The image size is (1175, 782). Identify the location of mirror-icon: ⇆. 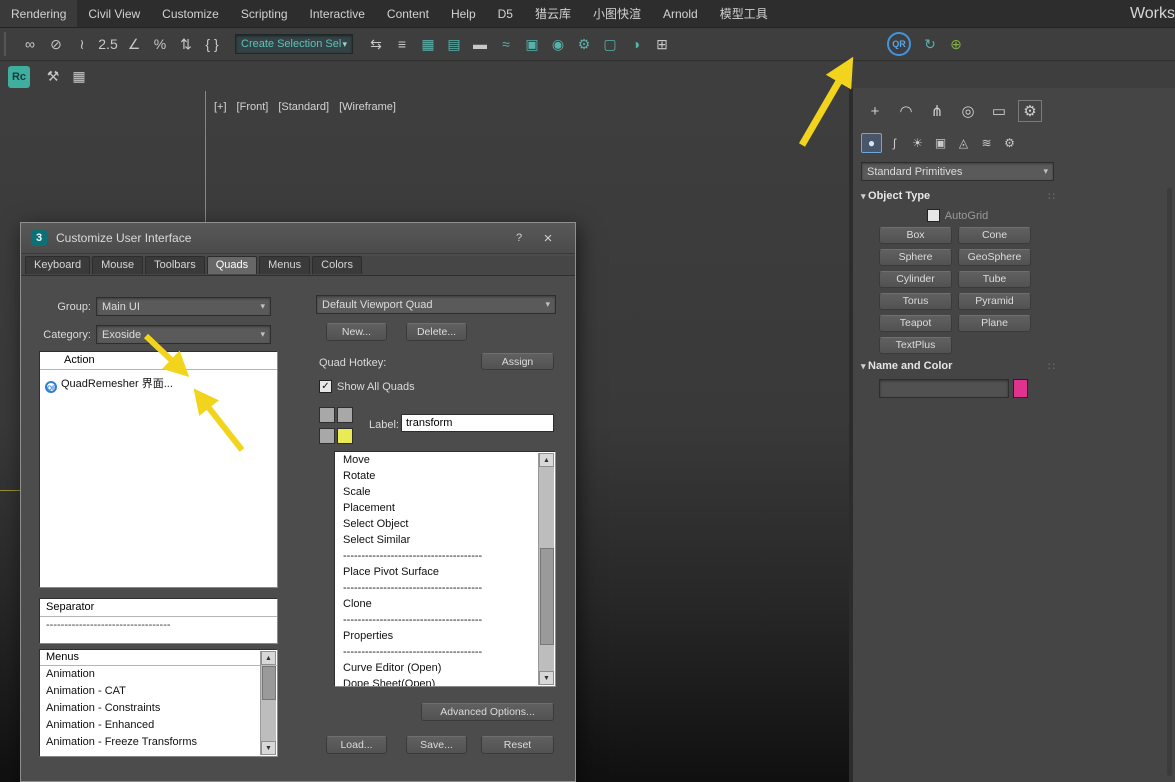
(376, 44).